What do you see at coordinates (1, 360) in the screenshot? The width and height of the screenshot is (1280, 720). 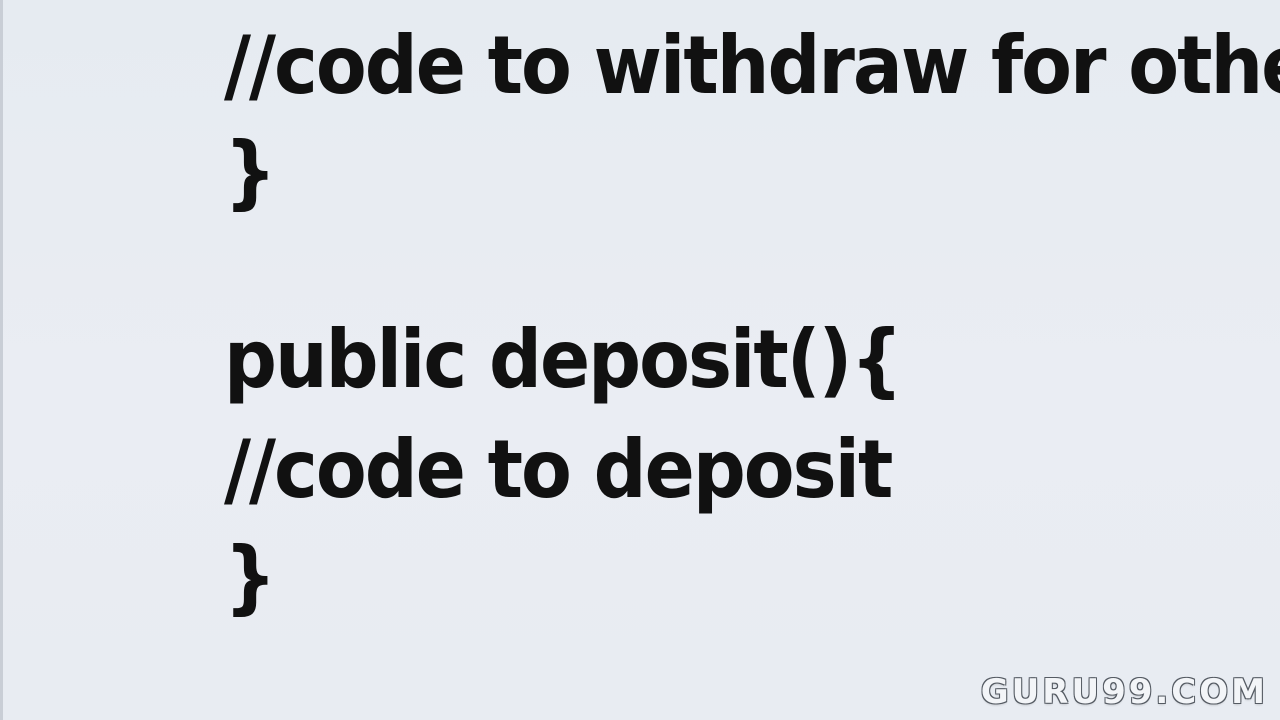 I see `left-border` at bounding box center [1, 360].